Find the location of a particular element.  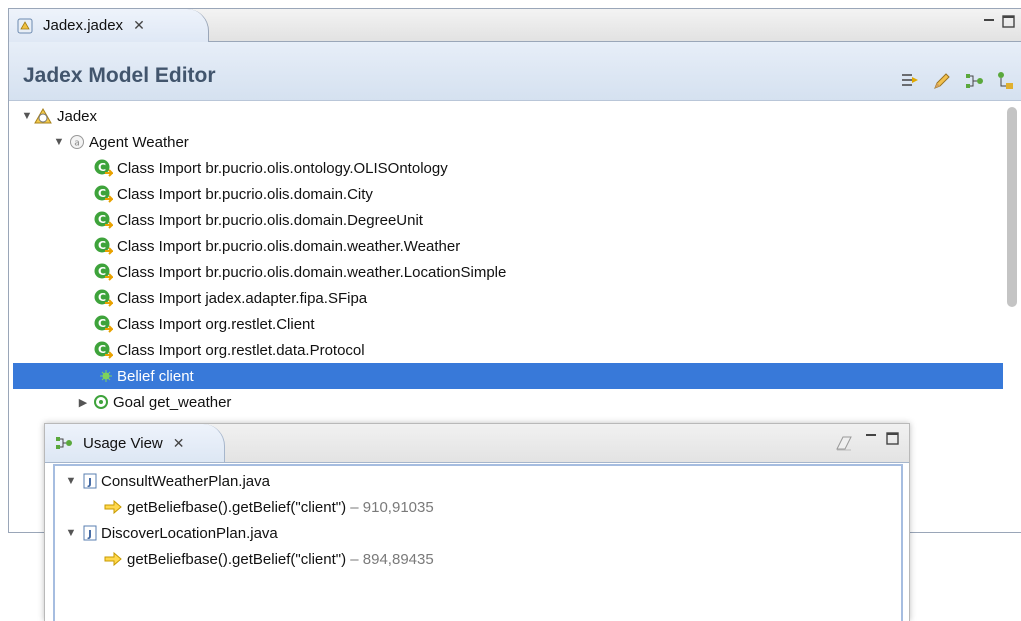

tab-jadex-file: Jadex.jadex ✕ is located at coordinates (109, 25).